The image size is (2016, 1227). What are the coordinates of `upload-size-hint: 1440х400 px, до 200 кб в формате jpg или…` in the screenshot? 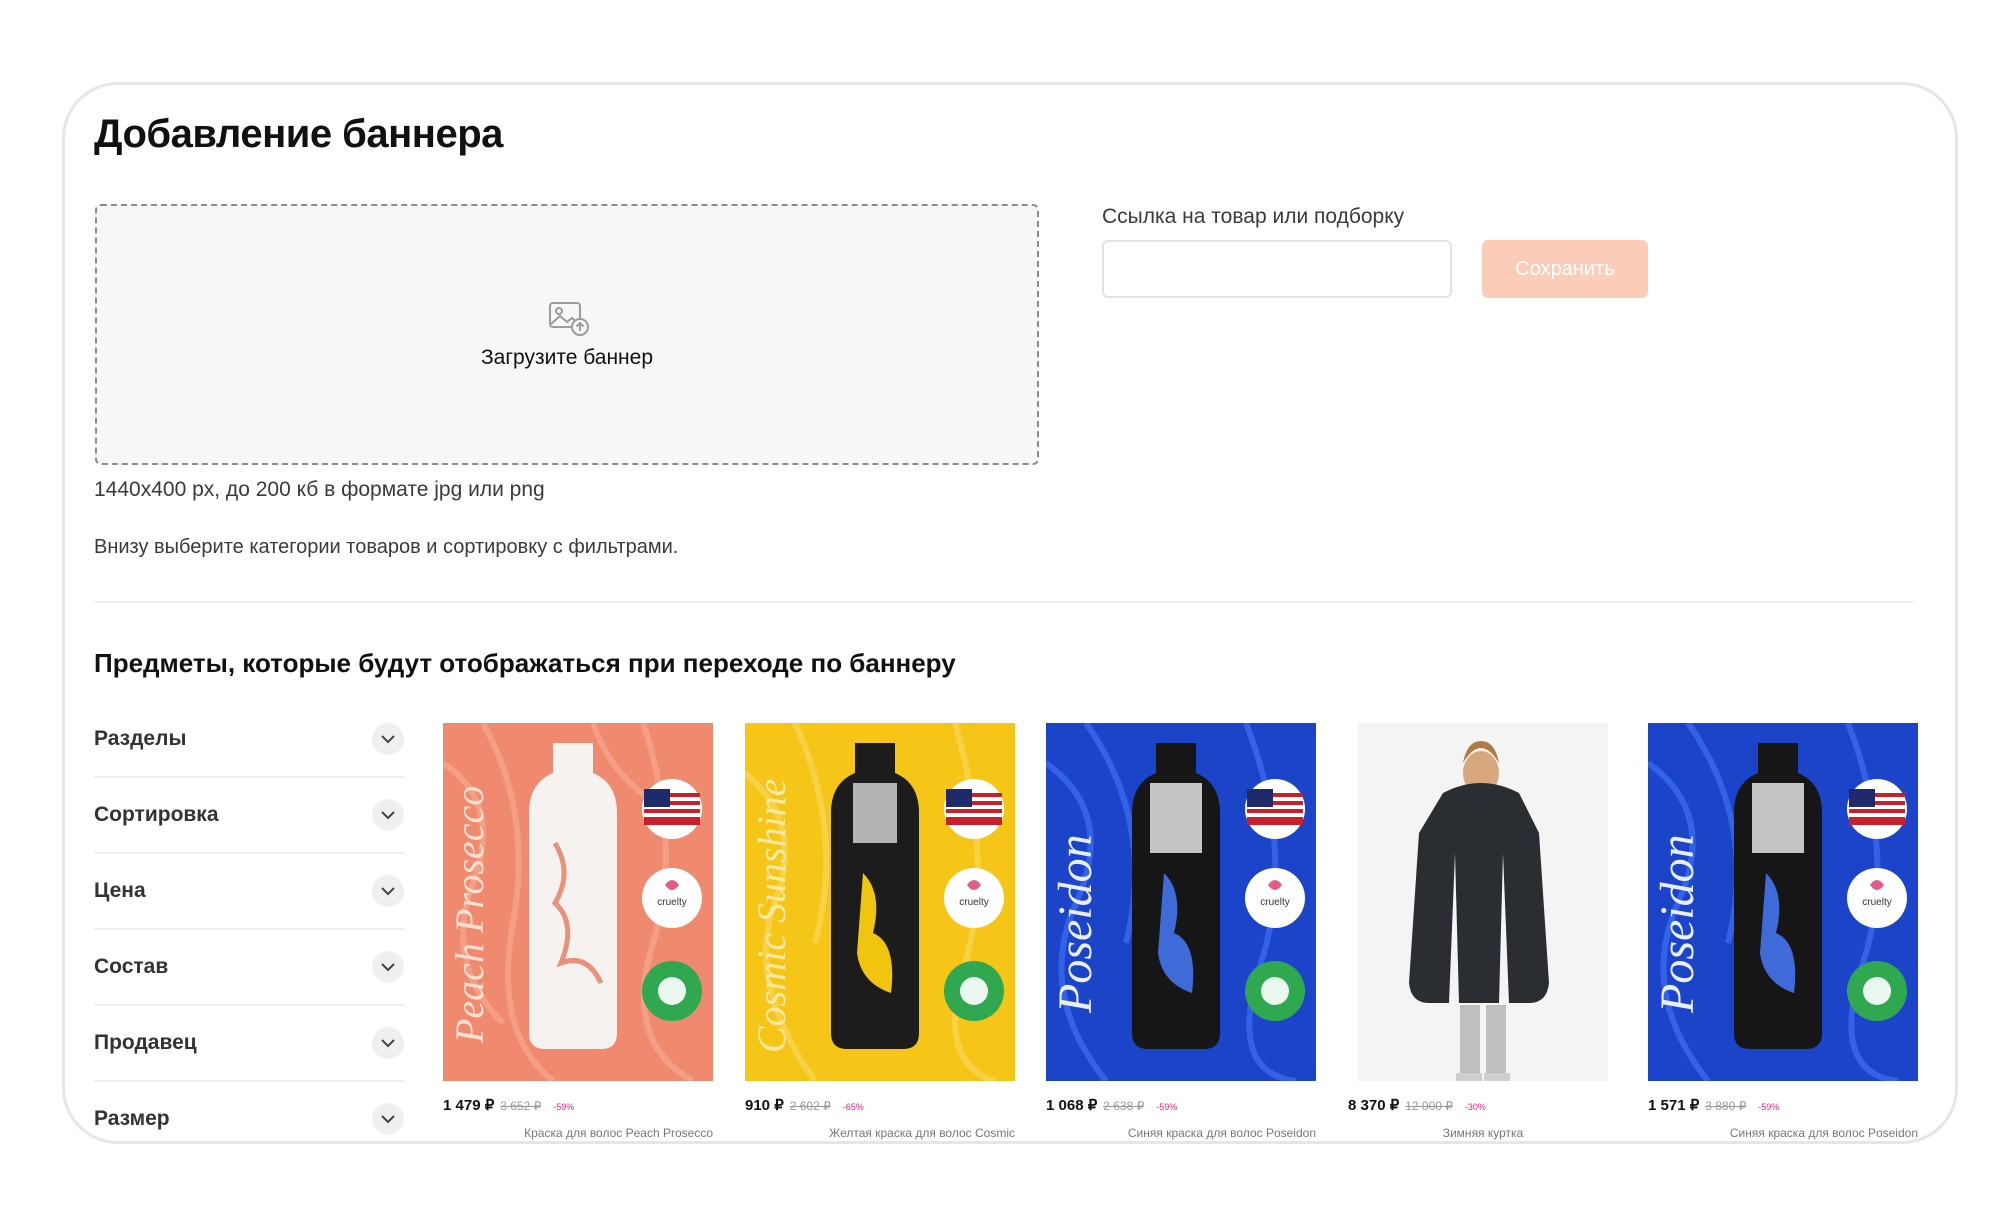 It's located at (319, 489).